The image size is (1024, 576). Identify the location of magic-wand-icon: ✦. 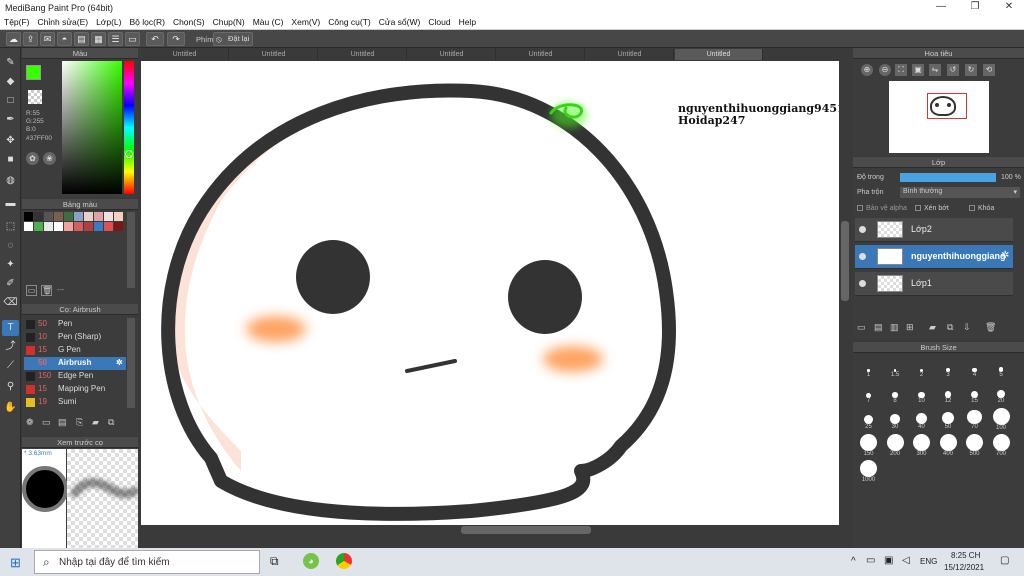
(10, 265).